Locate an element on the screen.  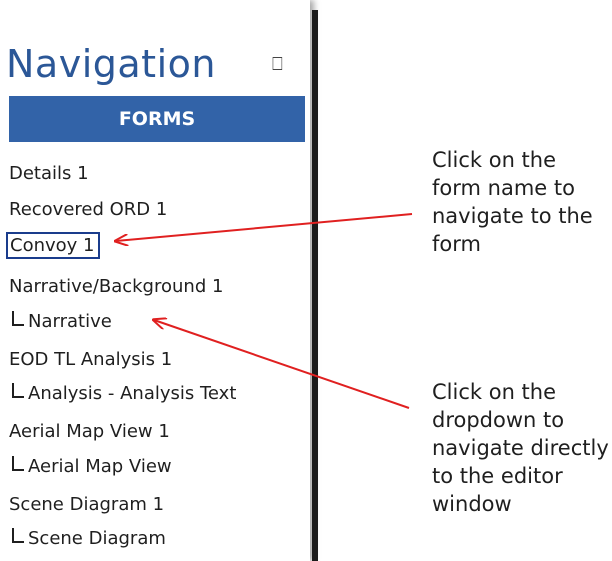
arrow-to-dropdown is located at coordinates (282, 364).